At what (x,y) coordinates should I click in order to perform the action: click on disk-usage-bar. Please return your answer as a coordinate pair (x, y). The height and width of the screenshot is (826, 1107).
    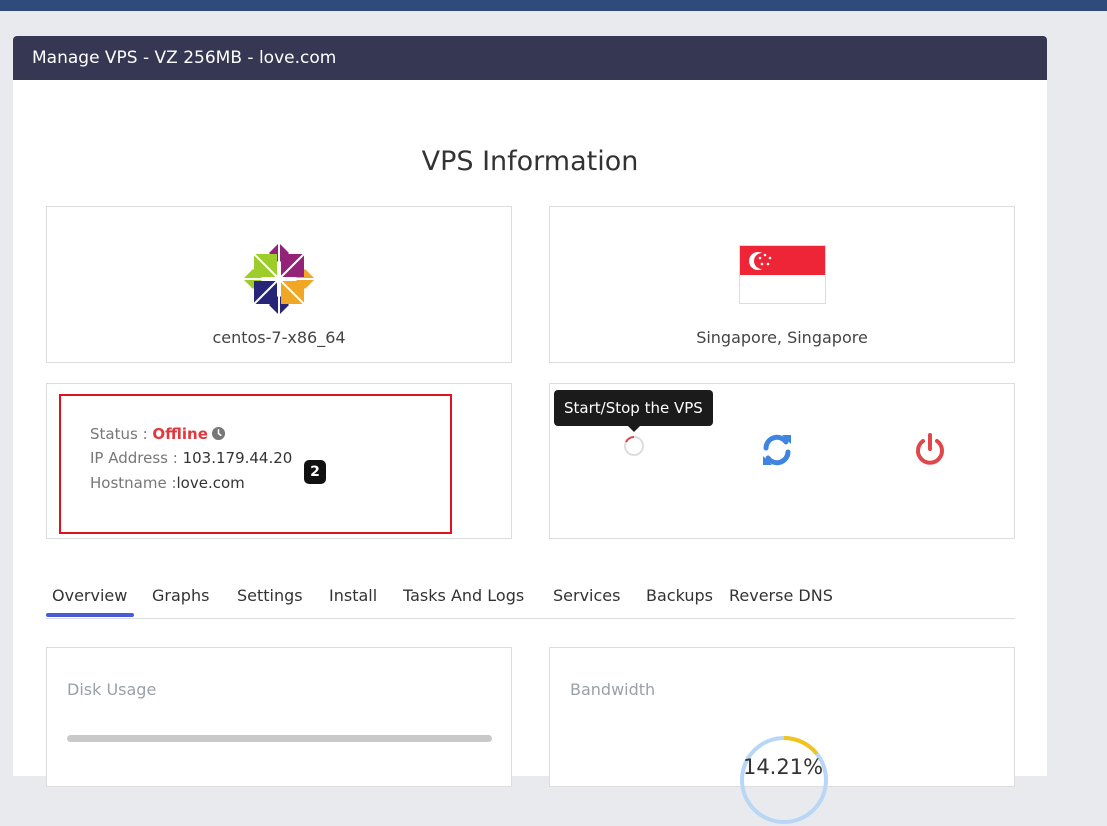
    Looking at the image, I should click on (279, 738).